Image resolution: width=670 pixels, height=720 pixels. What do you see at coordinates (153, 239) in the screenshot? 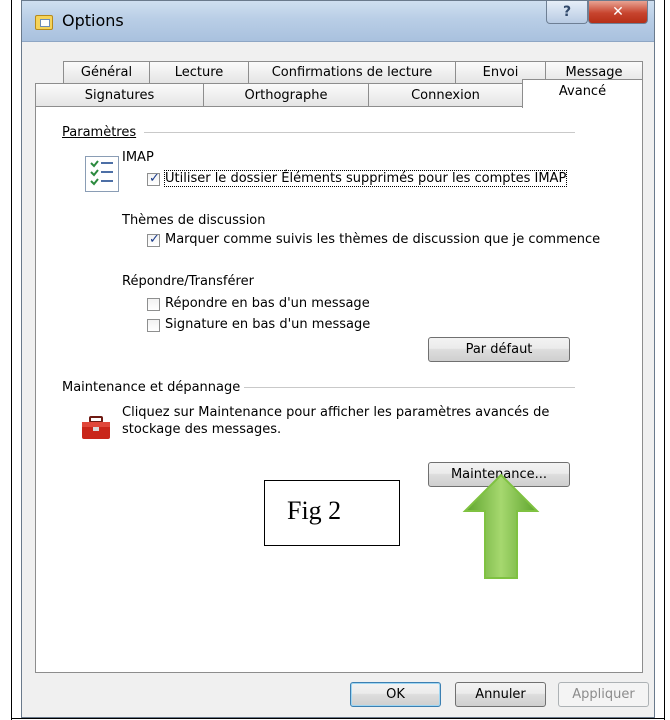
I see `watch-threads-checkbox` at bounding box center [153, 239].